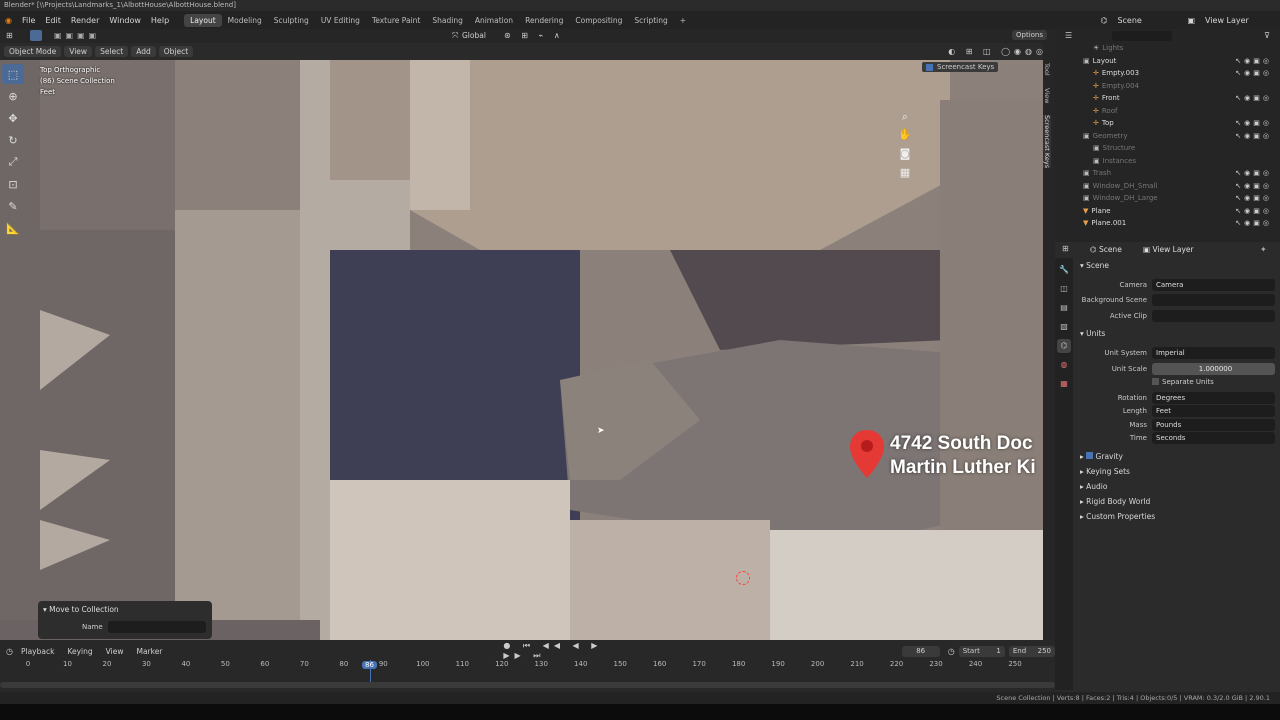 This screenshot has width=1280, height=720. Describe the element at coordinates (474, 35) in the screenshot. I see `transform-orientation-dropdown: Global` at that location.